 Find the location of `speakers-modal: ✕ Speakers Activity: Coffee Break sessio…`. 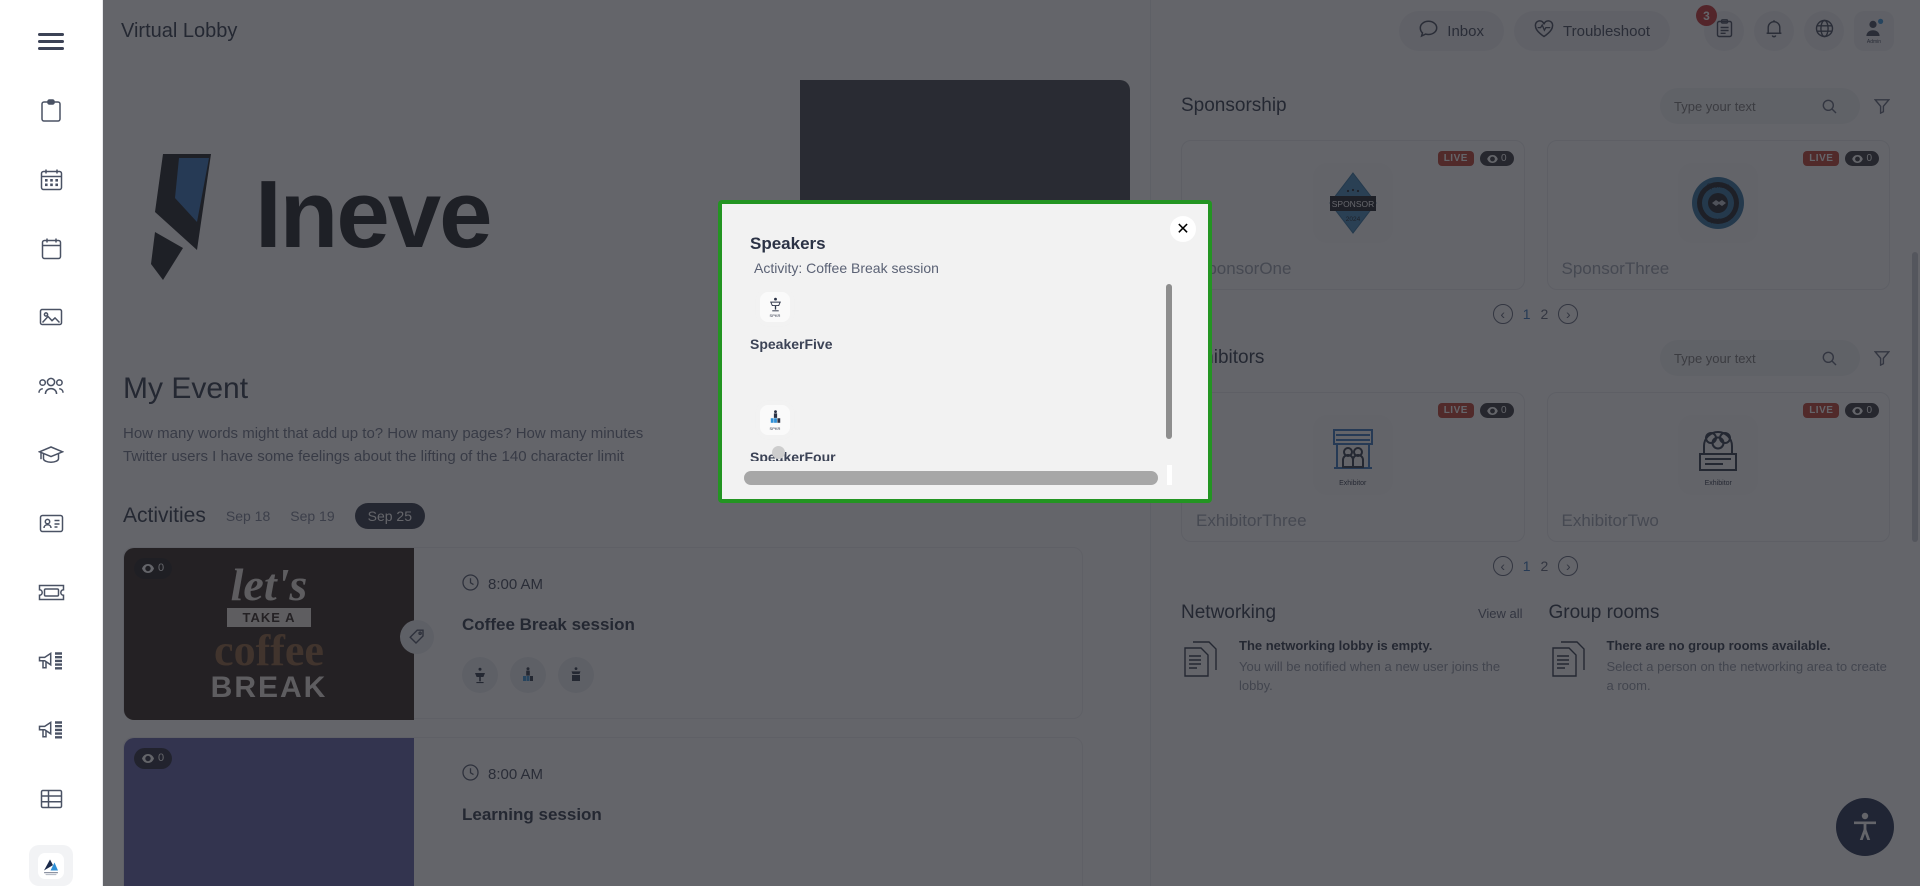

speakers-modal: ✕ Speakers Activity: Coffee Break sessio… is located at coordinates (965, 351).